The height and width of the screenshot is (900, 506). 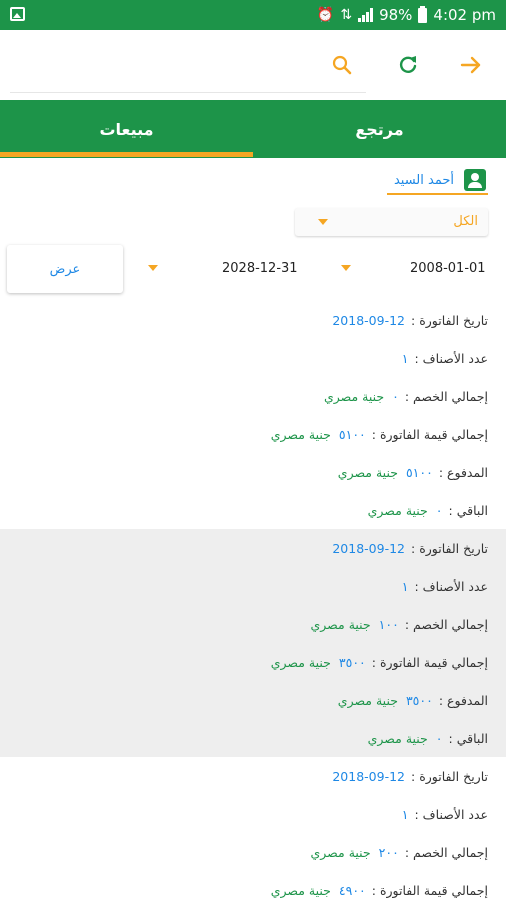 What do you see at coordinates (366, 15) in the screenshot?
I see `signal-icon` at bounding box center [366, 15].